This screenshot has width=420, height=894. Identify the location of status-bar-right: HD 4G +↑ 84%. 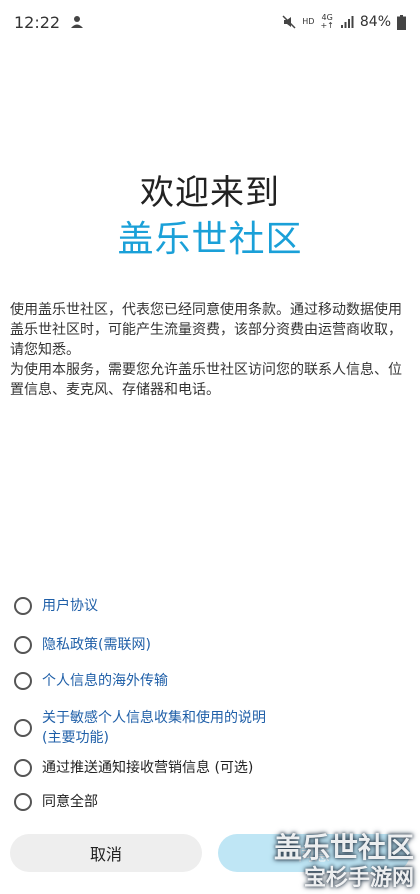
(344, 22).